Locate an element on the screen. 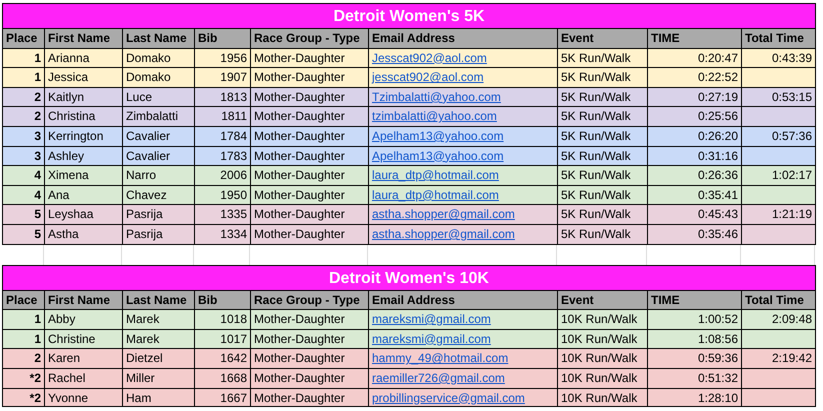 Image resolution: width=823 pixels, height=411 pixels. table-cell: 1907 is located at coordinates (223, 77).